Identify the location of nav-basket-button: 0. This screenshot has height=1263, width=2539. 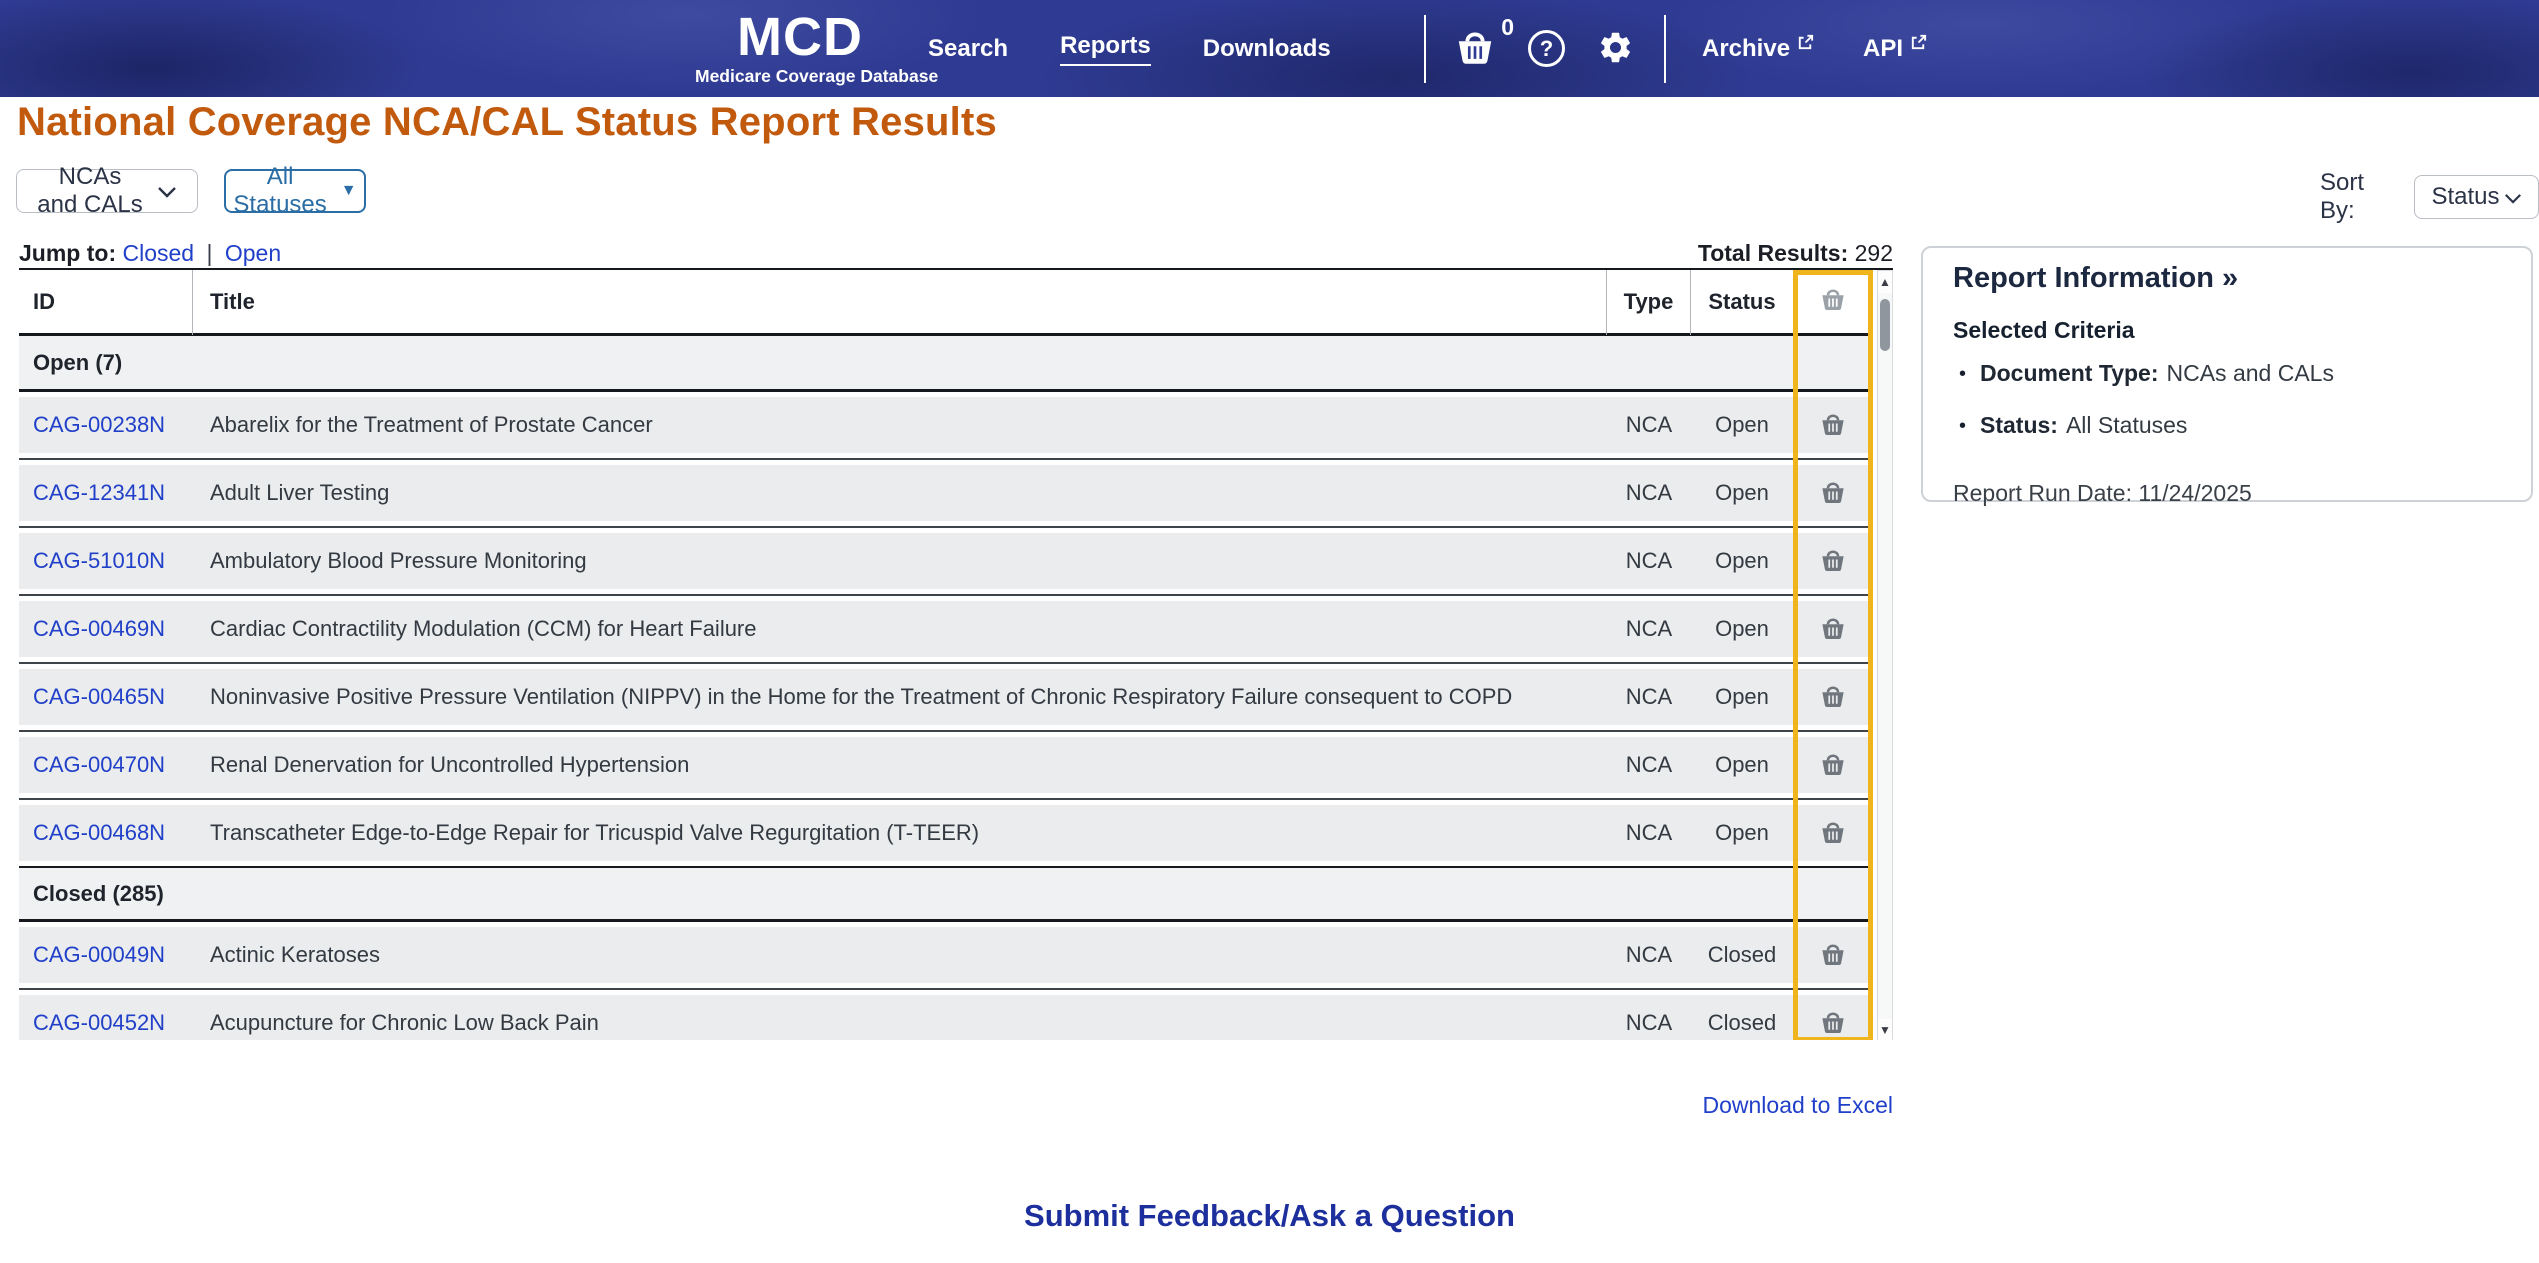
(1483, 42).